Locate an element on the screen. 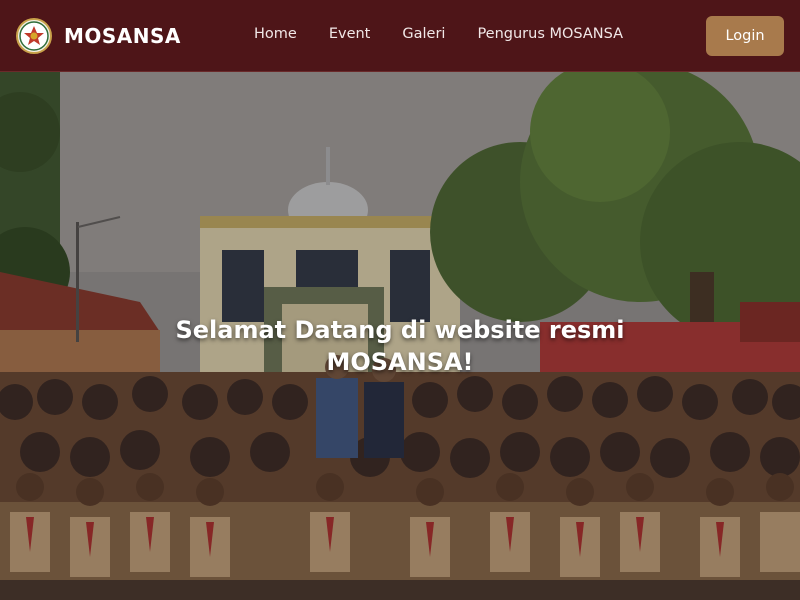 The image size is (800, 600). brand: MOSANSA is located at coordinates (98, 36).